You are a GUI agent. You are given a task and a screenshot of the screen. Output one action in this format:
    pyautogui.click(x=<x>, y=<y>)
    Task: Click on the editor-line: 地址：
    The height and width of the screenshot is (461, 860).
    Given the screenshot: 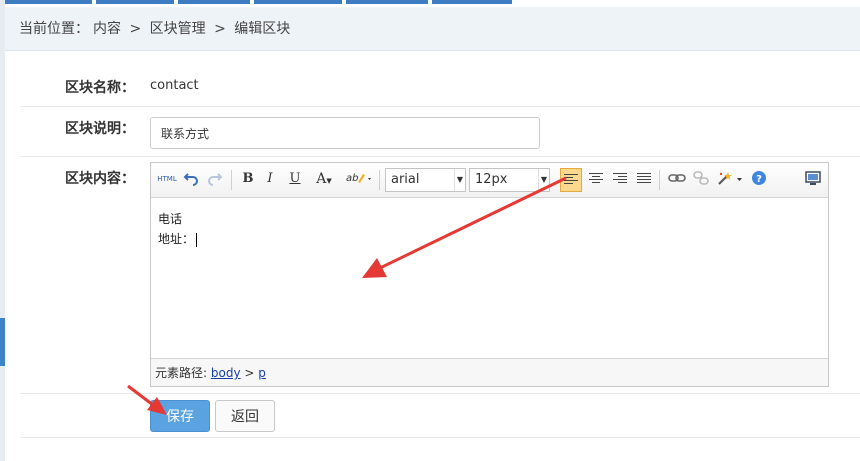 What is the action you would take?
    pyautogui.click(x=178, y=239)
    